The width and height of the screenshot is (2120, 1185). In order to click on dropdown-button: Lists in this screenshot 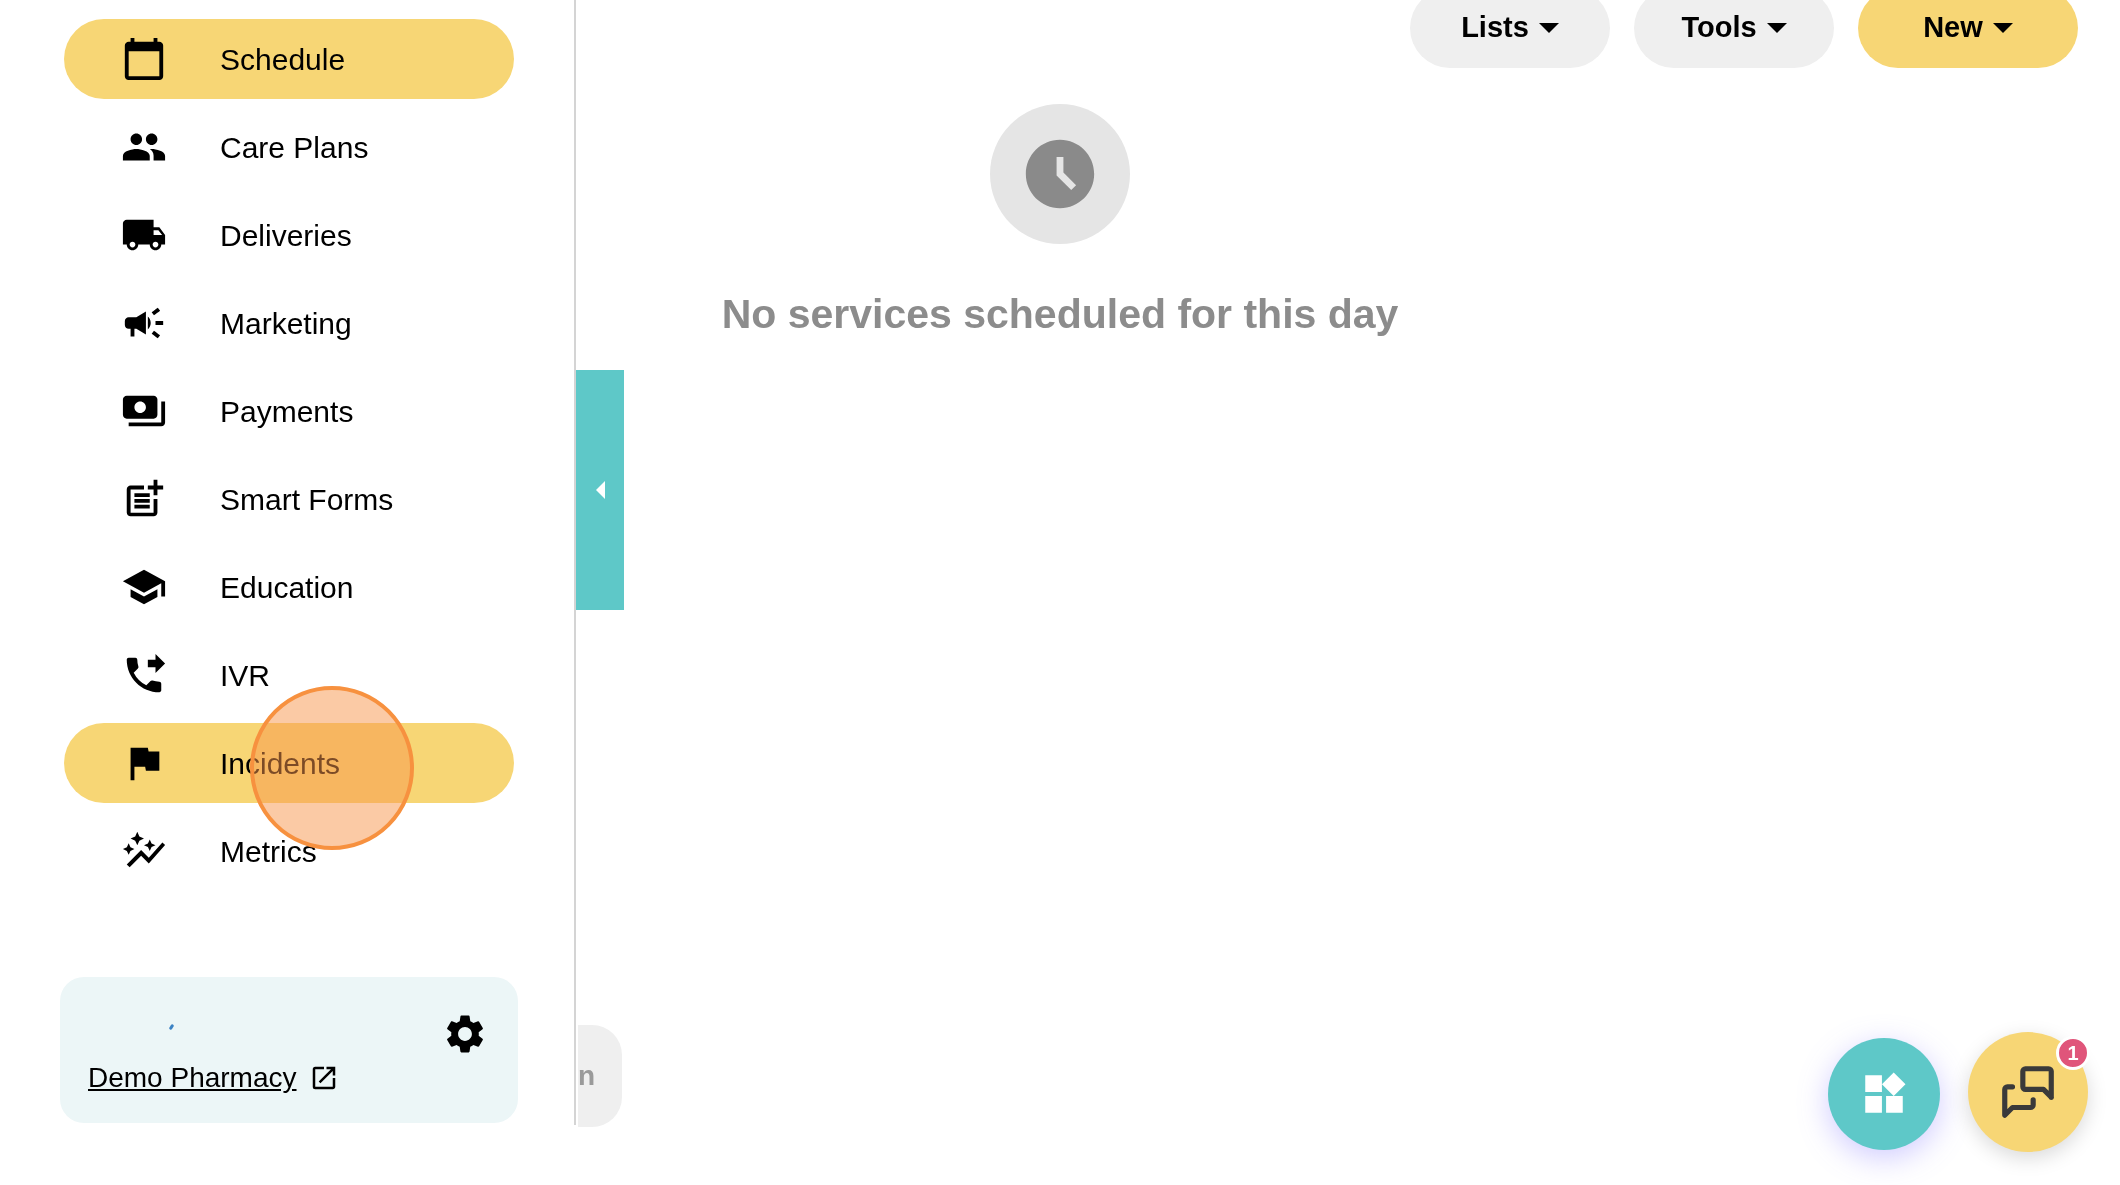, I will do `click(1510, 34)`.